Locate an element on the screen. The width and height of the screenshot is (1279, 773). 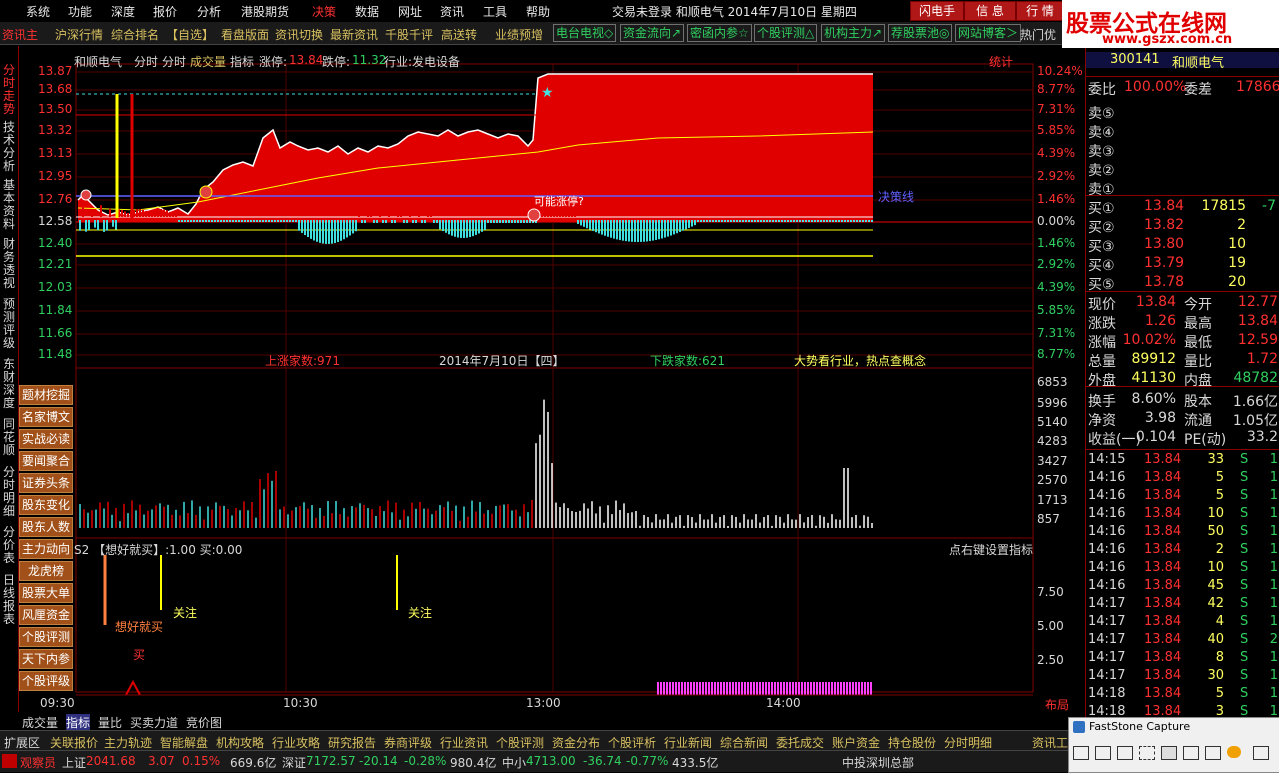
link-item: 综合新闻 is located at coordinates (744, 742).